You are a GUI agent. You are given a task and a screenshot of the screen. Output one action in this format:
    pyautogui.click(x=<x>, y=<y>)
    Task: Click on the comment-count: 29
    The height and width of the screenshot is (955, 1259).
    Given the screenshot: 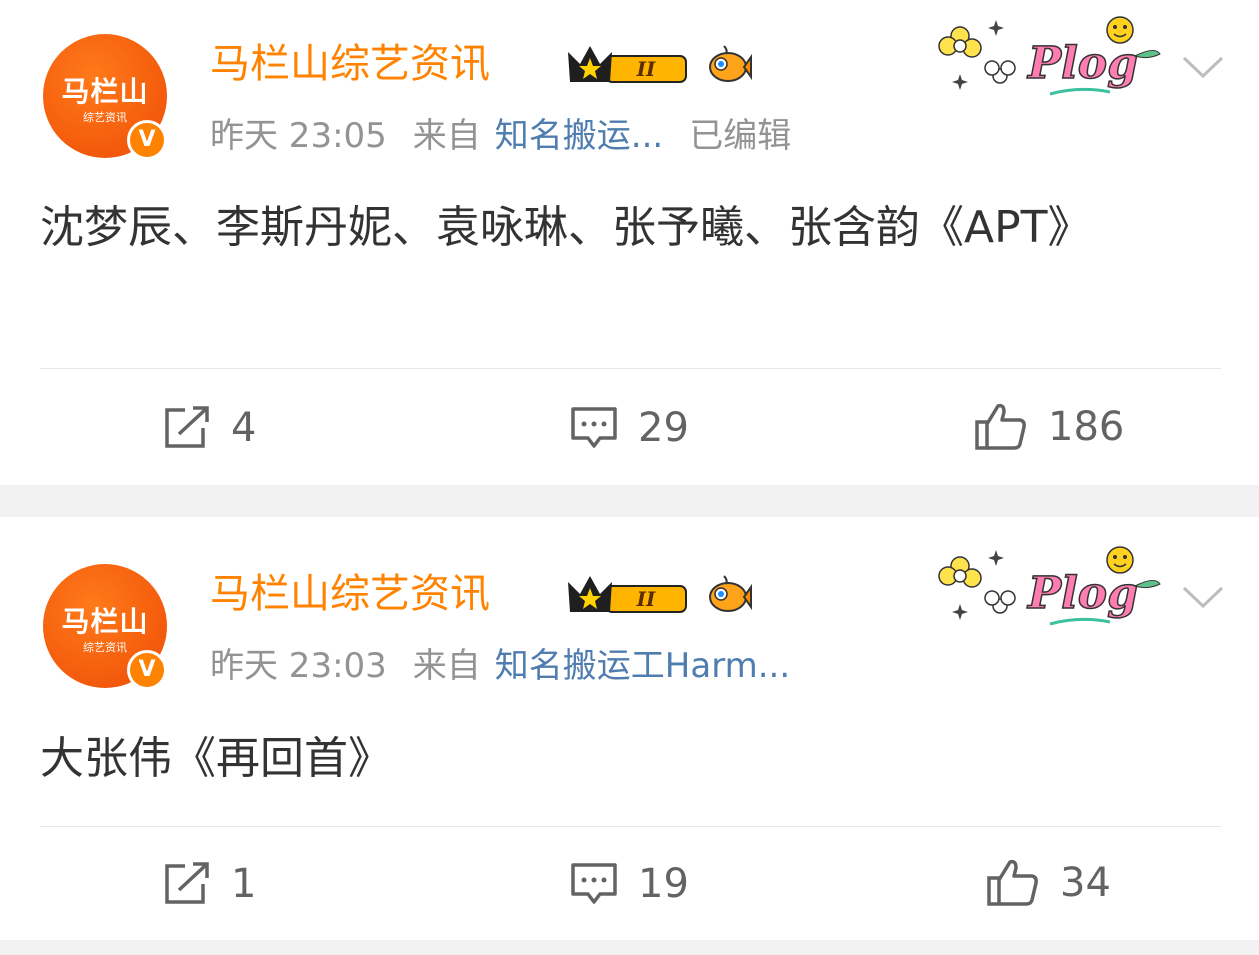 What is the action you would take?
    pyautogui.click(x=663, y=428)
    